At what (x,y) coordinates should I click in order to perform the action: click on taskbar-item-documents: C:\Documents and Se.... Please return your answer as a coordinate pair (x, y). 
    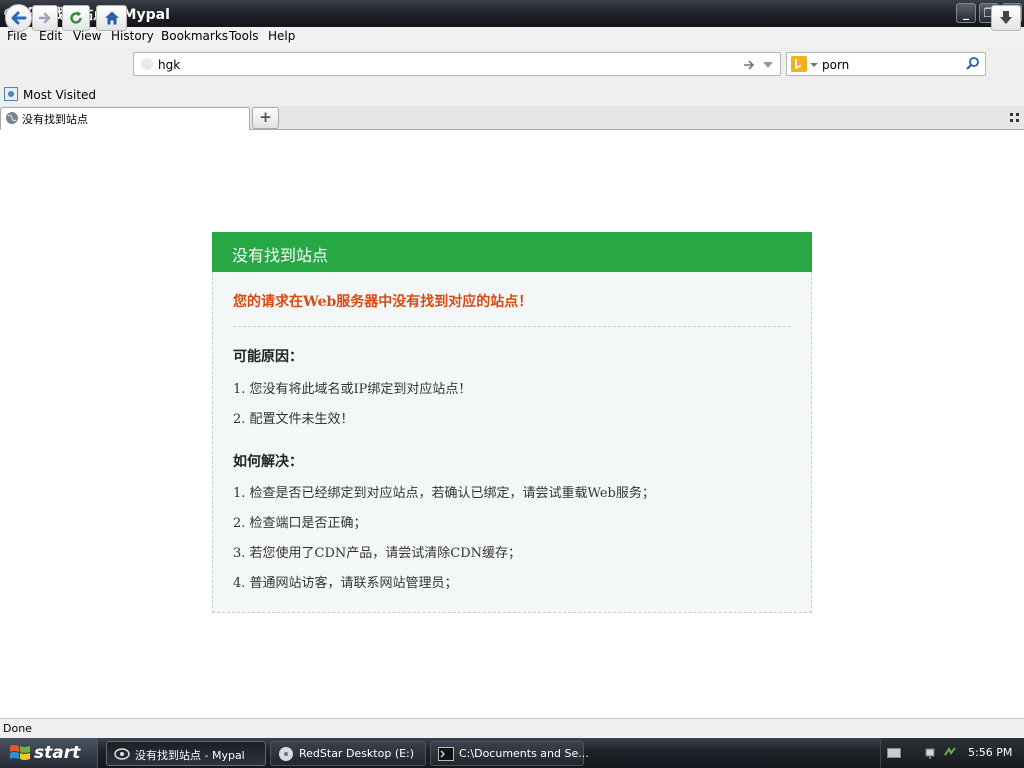
    Looking at the image, I should click on (509, 753).